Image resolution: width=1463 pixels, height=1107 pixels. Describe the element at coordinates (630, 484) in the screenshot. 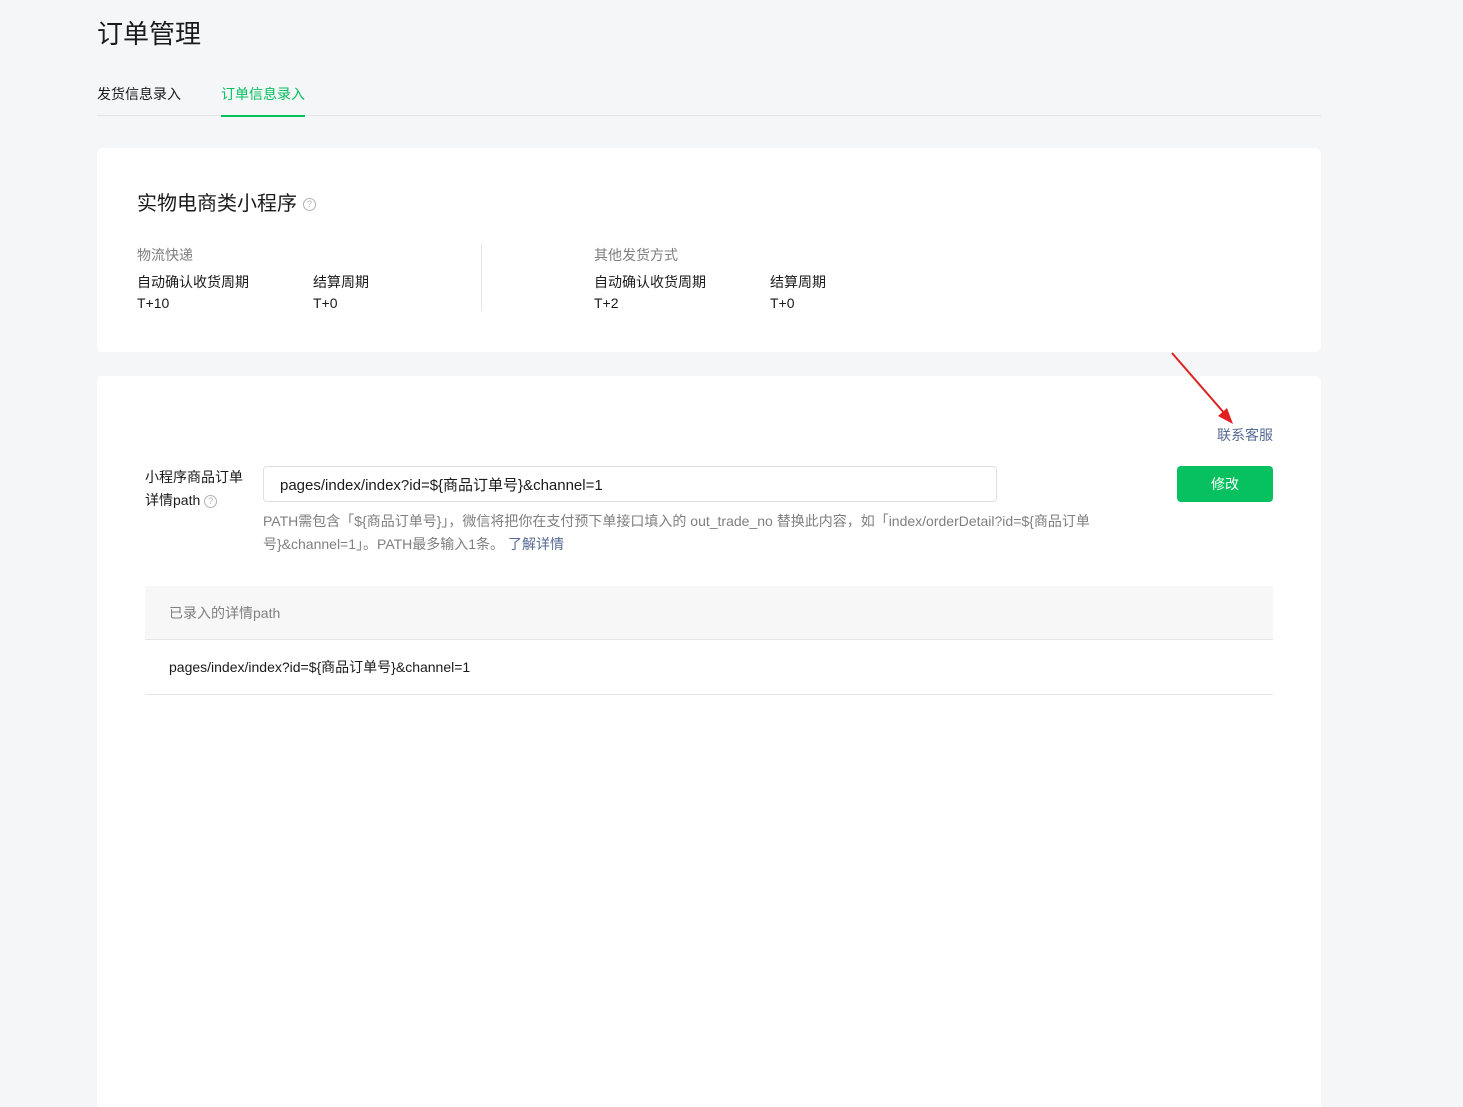

I see `detail-path-input` at that location.